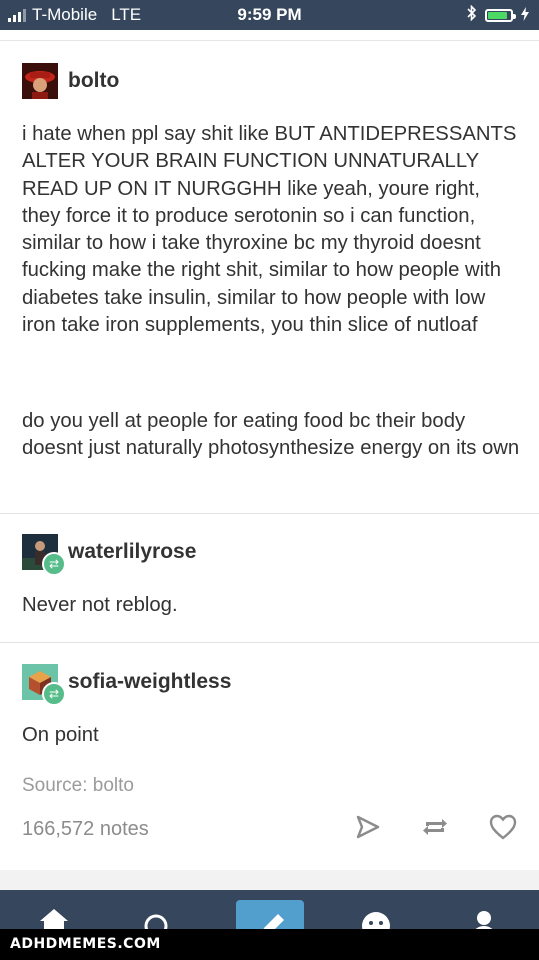 The image size is (539, 960). What do you see at coordinates (525, 16) in the screenshot?
I see `charging-icon` at bounding box center [525, 16].